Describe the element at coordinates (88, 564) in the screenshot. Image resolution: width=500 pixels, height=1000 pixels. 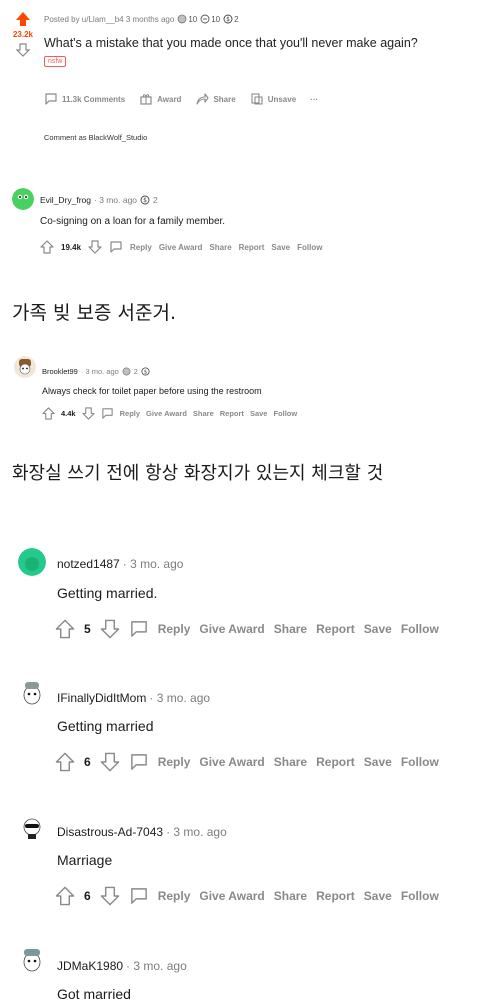
I see `username: notzed1487` at that location.